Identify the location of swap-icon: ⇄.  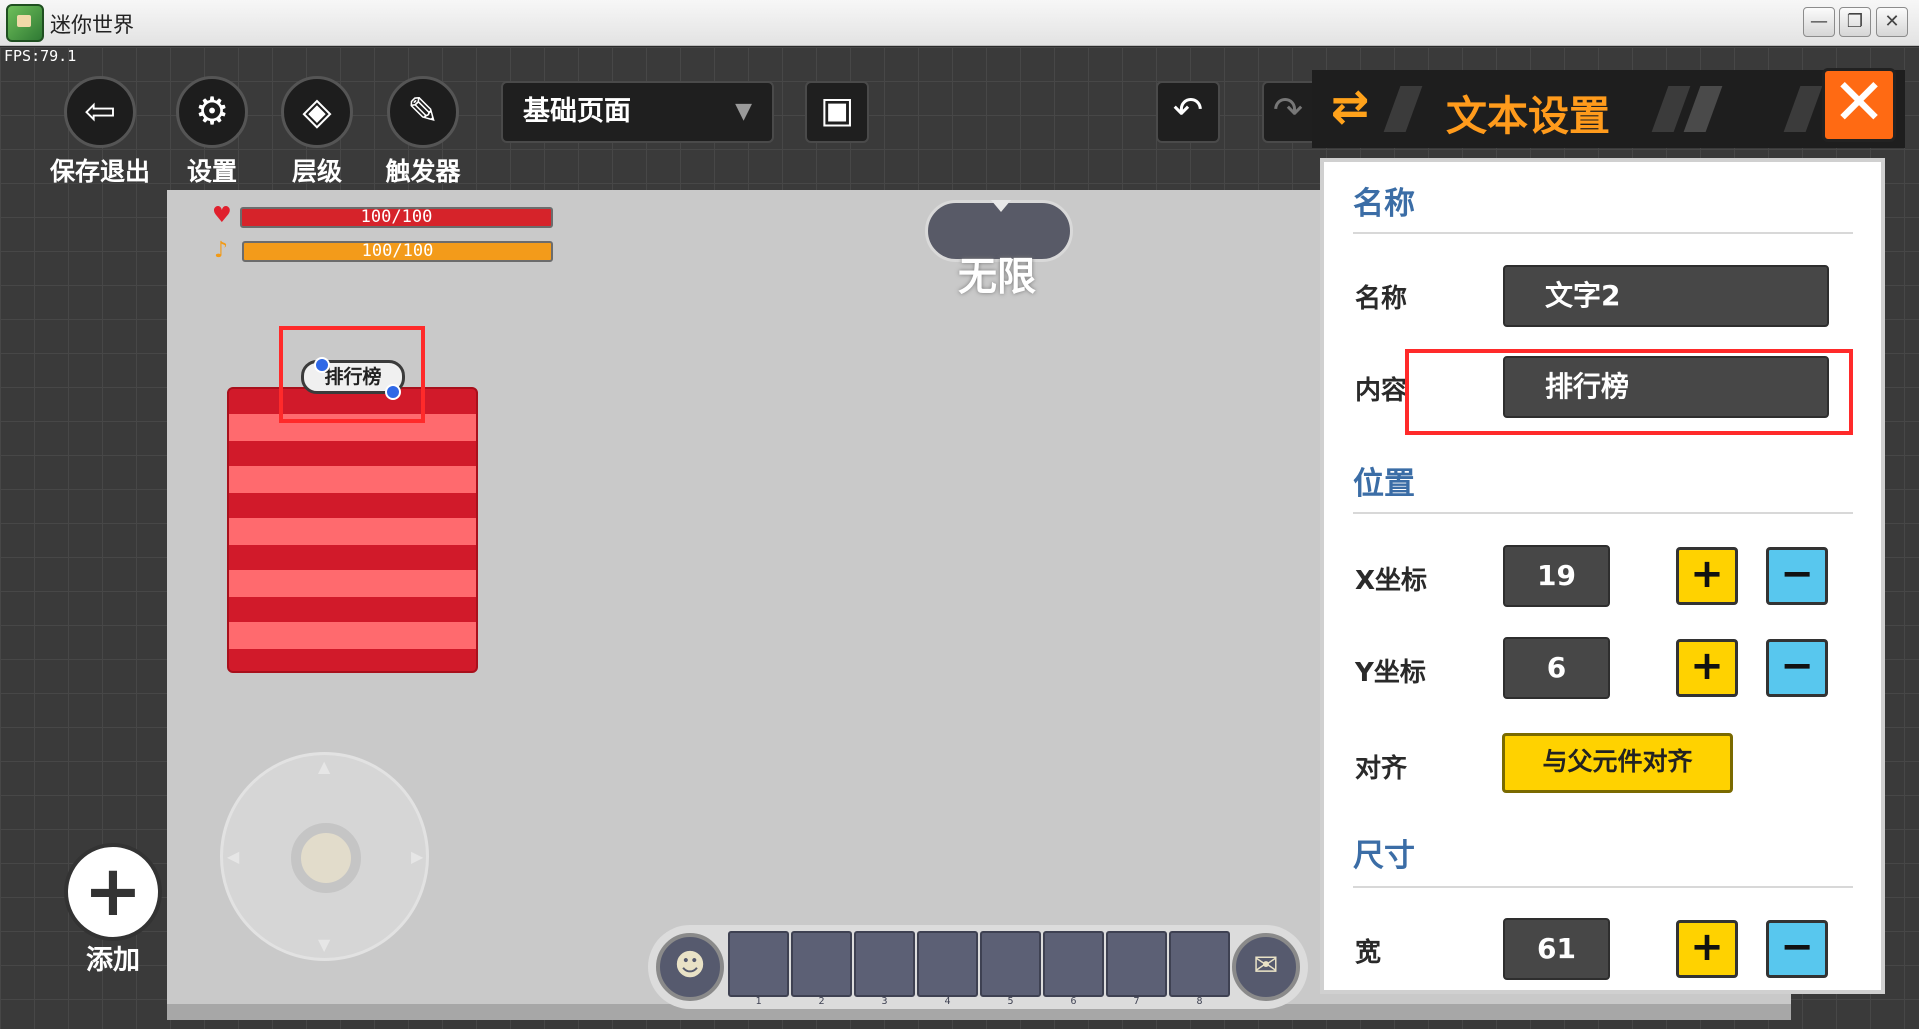
(1350, 106).